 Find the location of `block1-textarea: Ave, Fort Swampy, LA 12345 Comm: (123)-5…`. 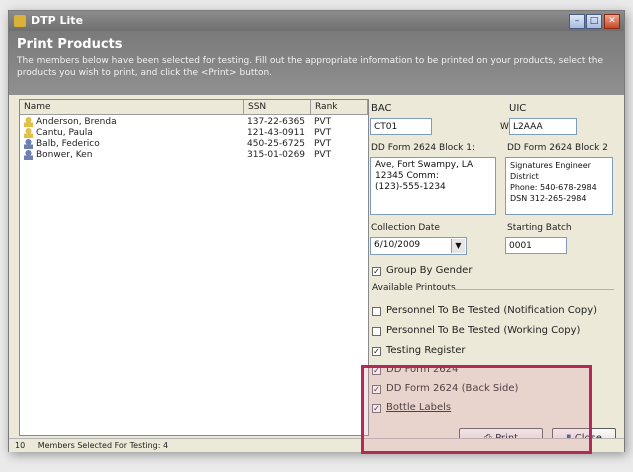

block1-textarea: Ave, Fort Swampy, LA 12345 Comm: (123)-5… is located at coordinates (433, 186).